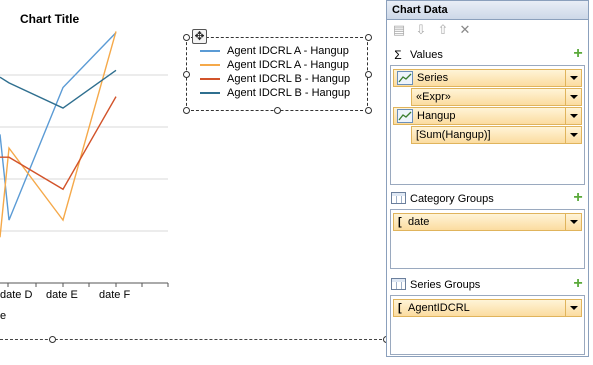 The image size is (593, 365). What do you see at coordinates (62, 295) in the screenshot?
I see `category-label-1: date E` at bounding box center [62, 295].